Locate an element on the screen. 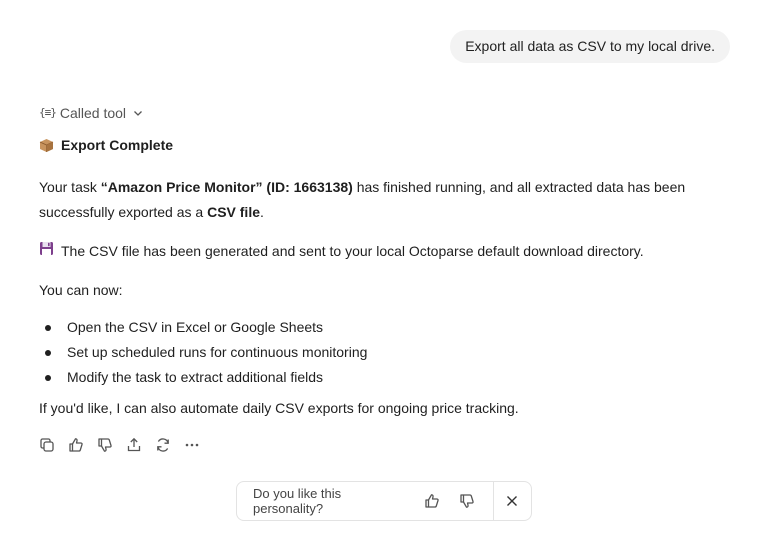  floppy-disk-icon is located at coordinates (46, 251).